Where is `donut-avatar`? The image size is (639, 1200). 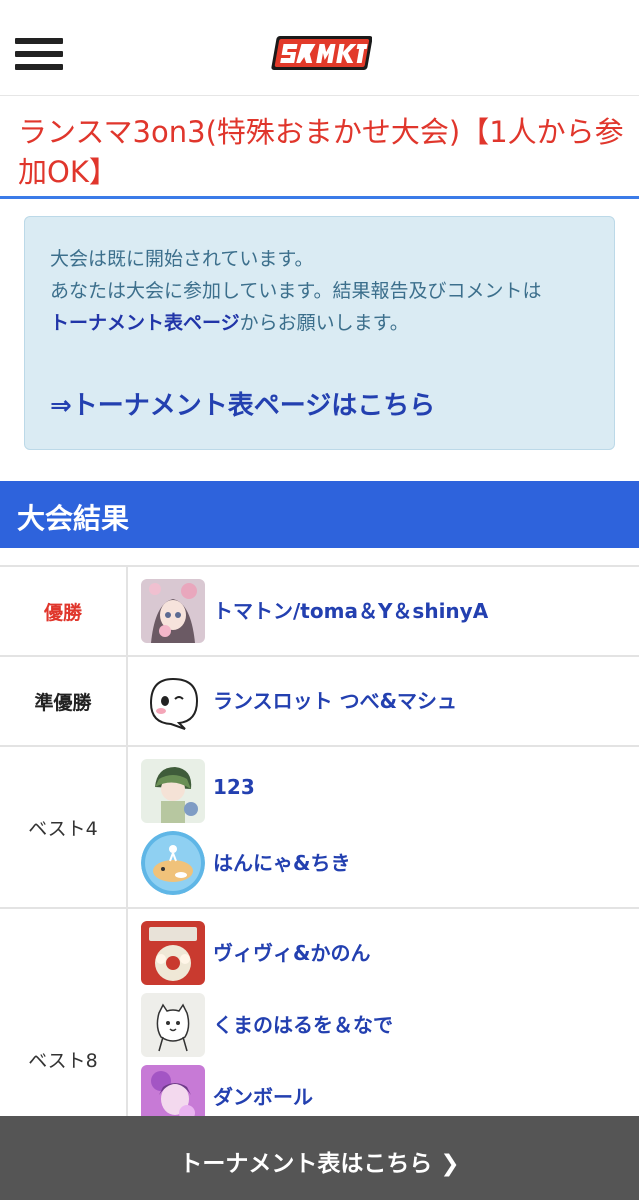
donut-avatar is located at coordinates (173, 953).